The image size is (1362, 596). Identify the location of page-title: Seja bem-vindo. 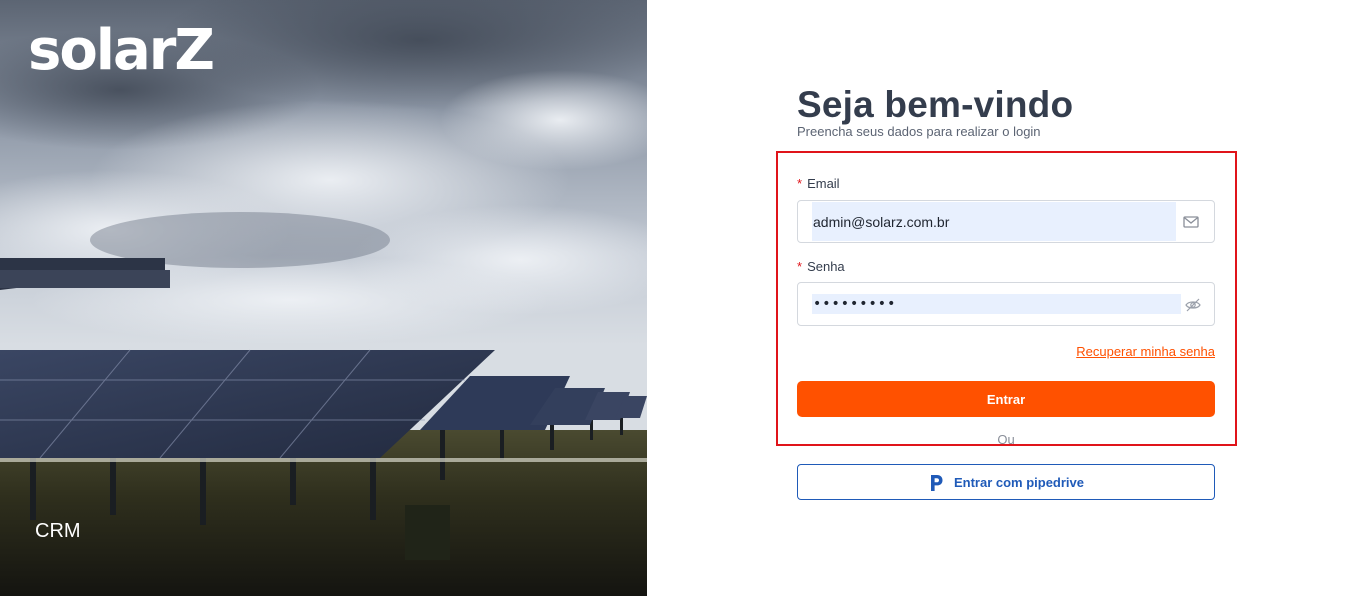
(935, 104).